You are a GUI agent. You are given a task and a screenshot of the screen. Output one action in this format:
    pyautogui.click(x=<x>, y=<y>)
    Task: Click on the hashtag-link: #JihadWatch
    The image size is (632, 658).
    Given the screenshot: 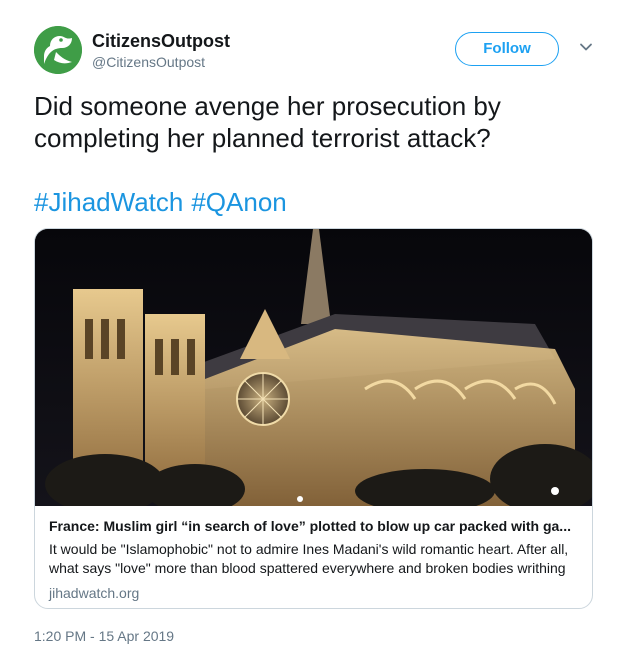 What is the action you would take?
    pyautogui.click(x=108, y=202)
    